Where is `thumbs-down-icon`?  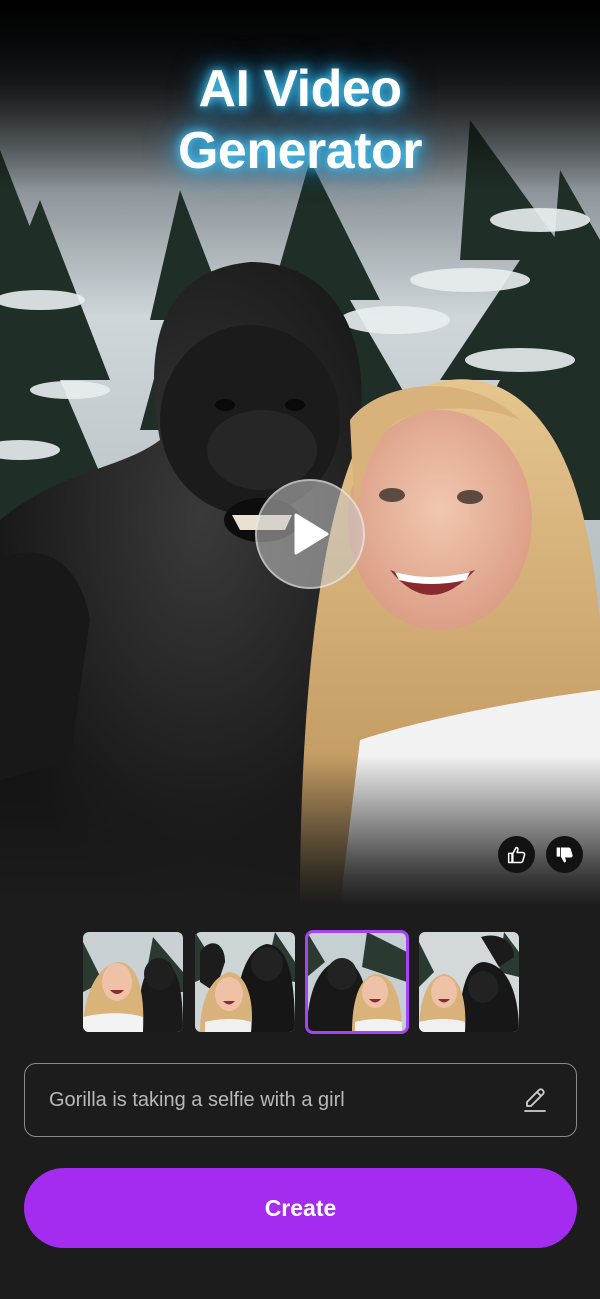 thumbs-down-icon is located at coordinates (564, 854).